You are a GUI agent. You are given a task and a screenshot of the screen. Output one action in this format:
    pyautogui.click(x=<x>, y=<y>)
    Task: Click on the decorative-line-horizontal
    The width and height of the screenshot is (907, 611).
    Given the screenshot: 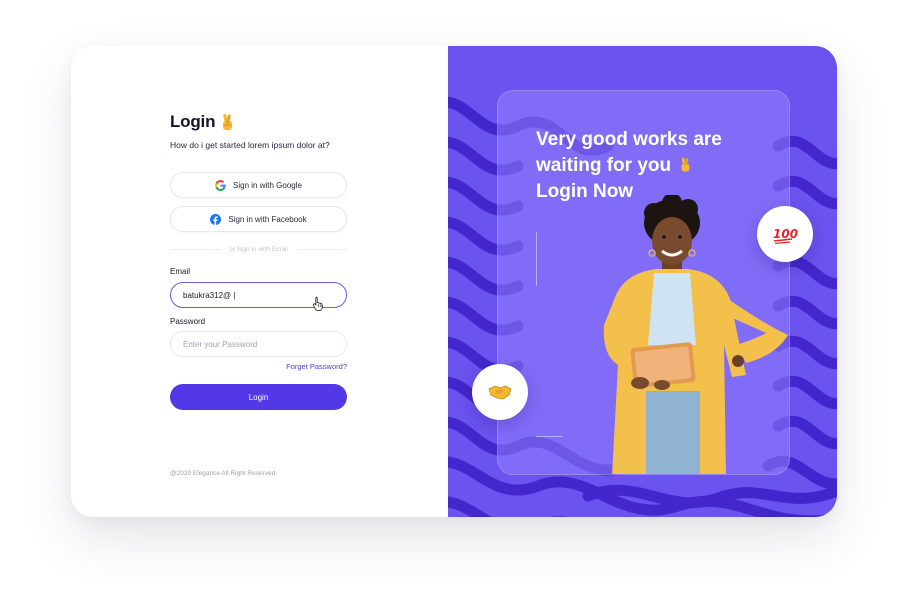 What is the action you would take?
    pyautogui.click(x=549, y=436)
    